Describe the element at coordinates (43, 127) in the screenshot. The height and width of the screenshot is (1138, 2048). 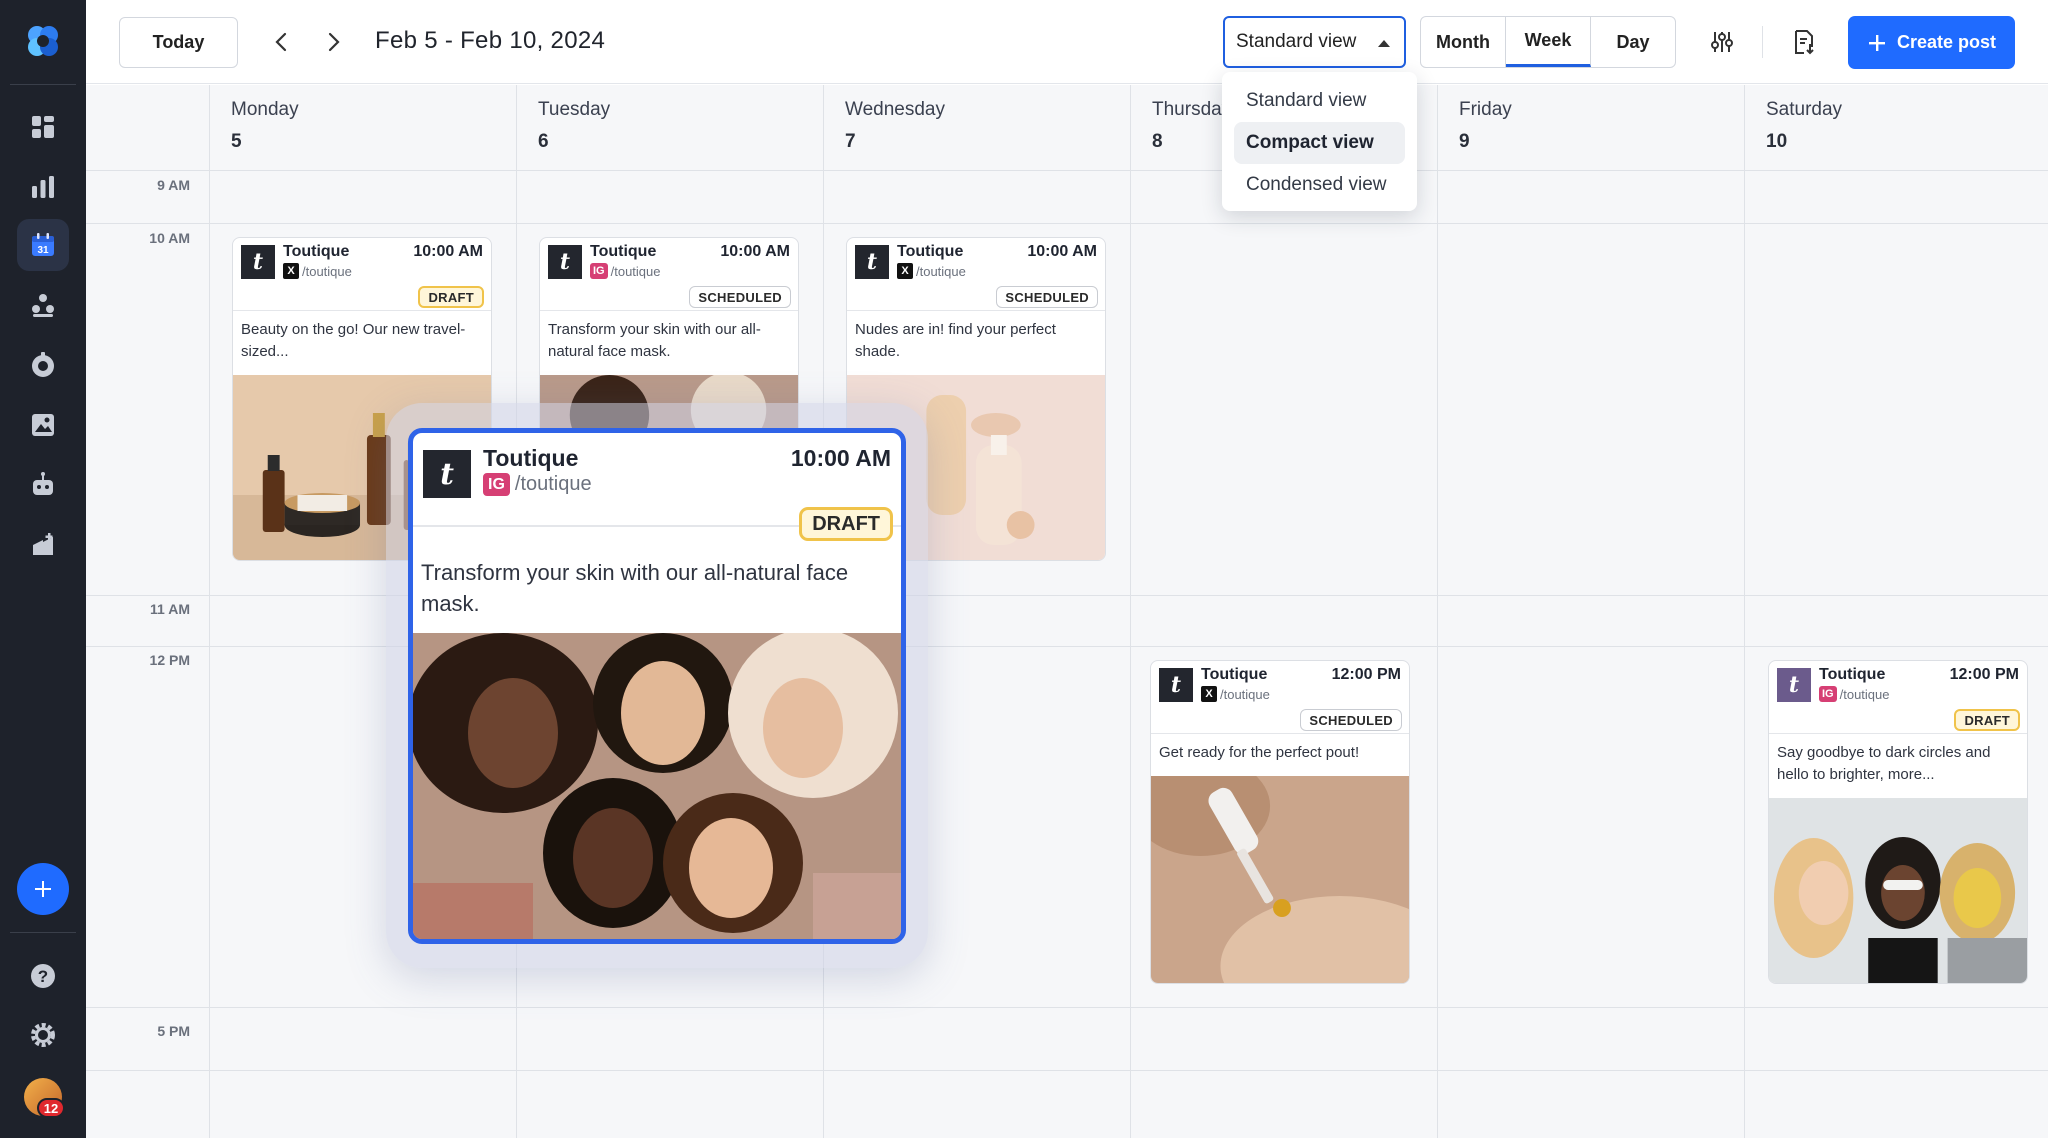
I see `sidebar-item-dashboard` at that location.